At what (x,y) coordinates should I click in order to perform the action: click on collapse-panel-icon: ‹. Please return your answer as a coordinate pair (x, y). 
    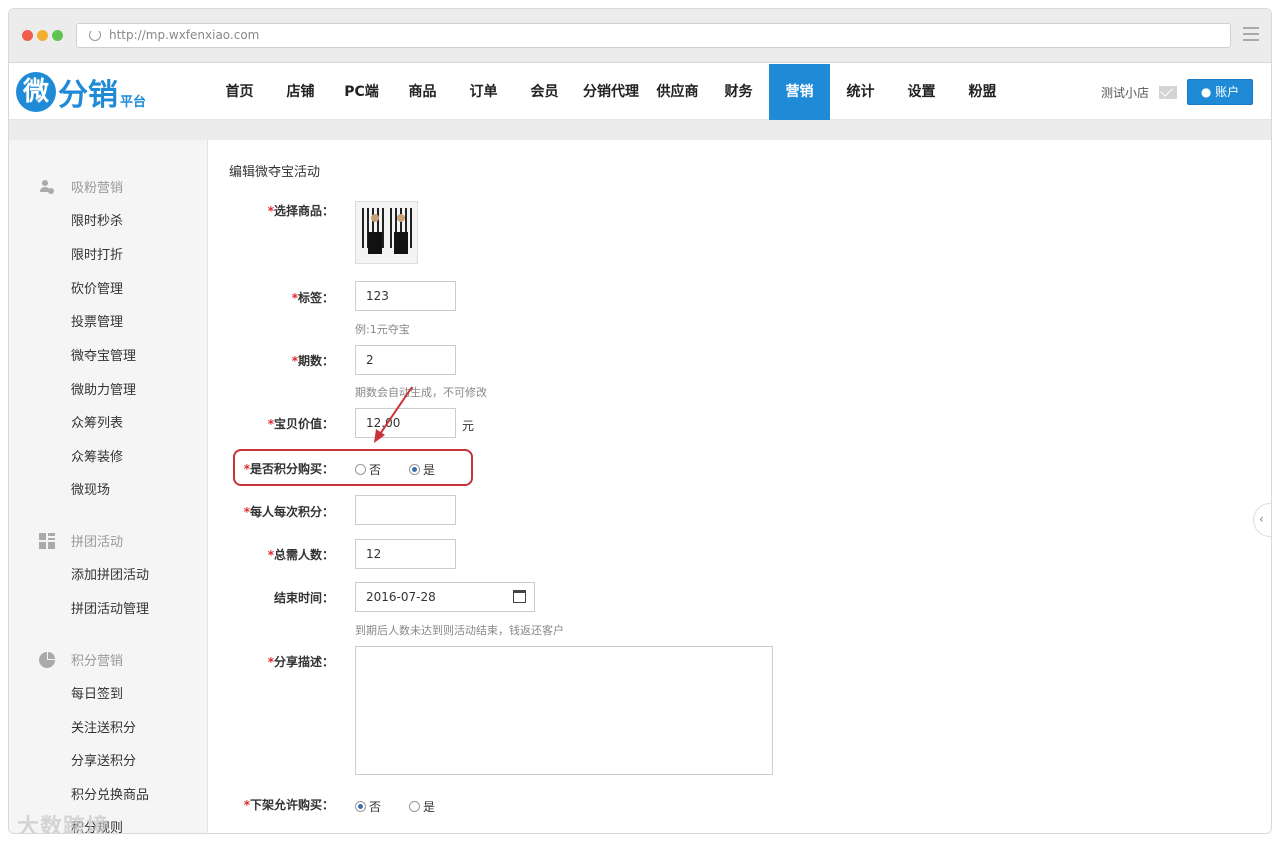
    Looking at the image, I should click on (1262, 520).